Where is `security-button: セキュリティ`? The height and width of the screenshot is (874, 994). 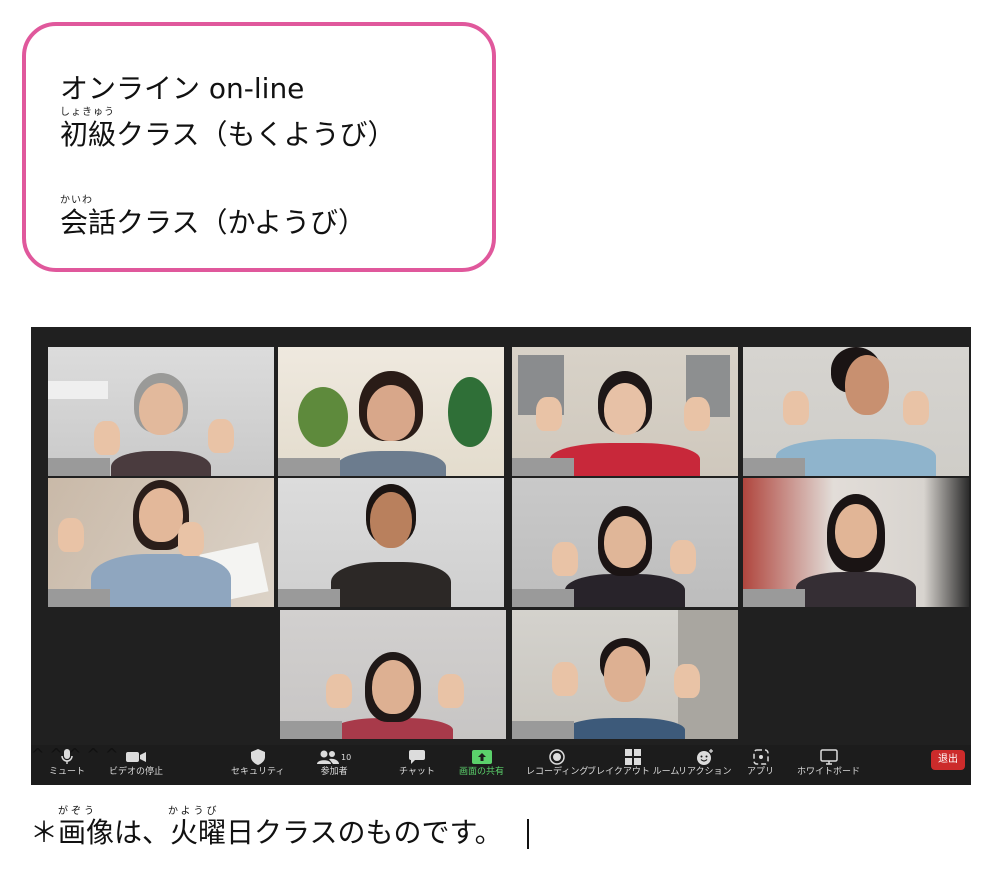 security-button: セキュリティ is located at coordinates (257, 762).